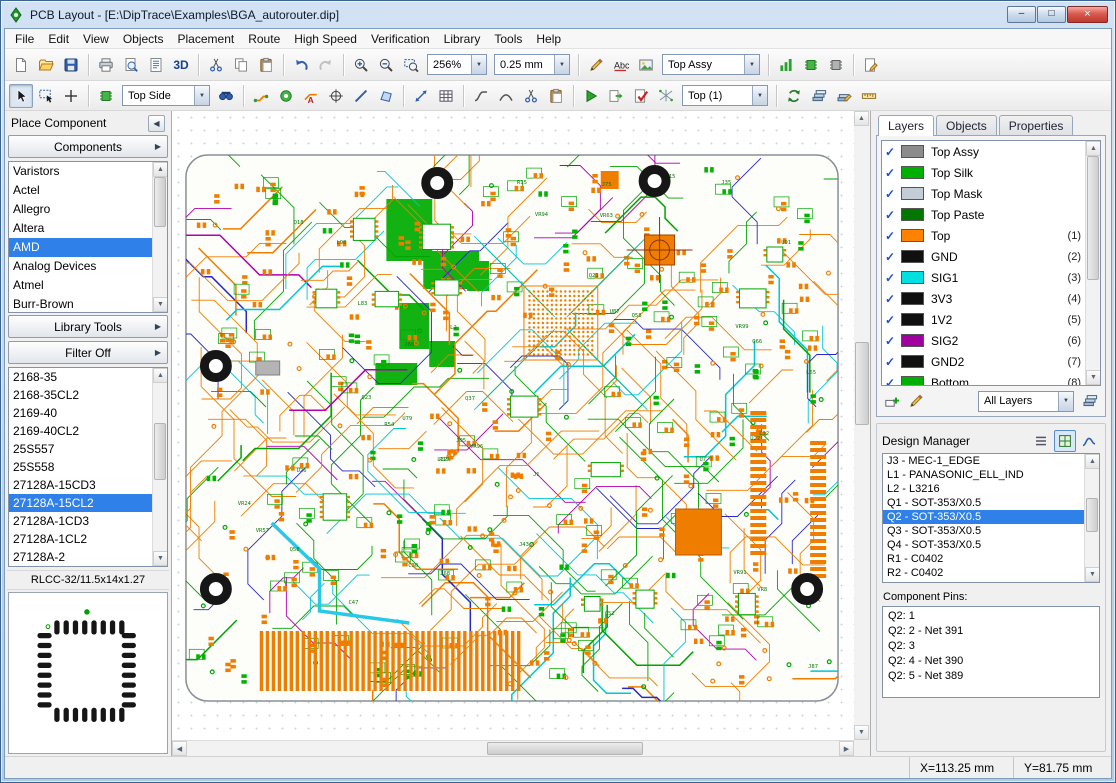 Image resolution: width=1116 pixels, height=783 pixels. I want to click on layer-row: ✓ Bottom (8), so click(983, 378).